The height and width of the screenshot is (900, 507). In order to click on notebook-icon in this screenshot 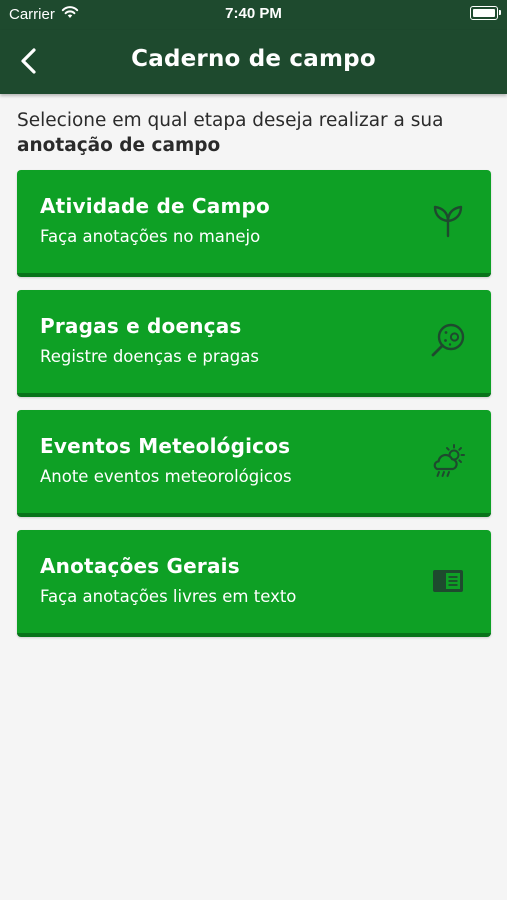, I will do `click(448, 581)`.